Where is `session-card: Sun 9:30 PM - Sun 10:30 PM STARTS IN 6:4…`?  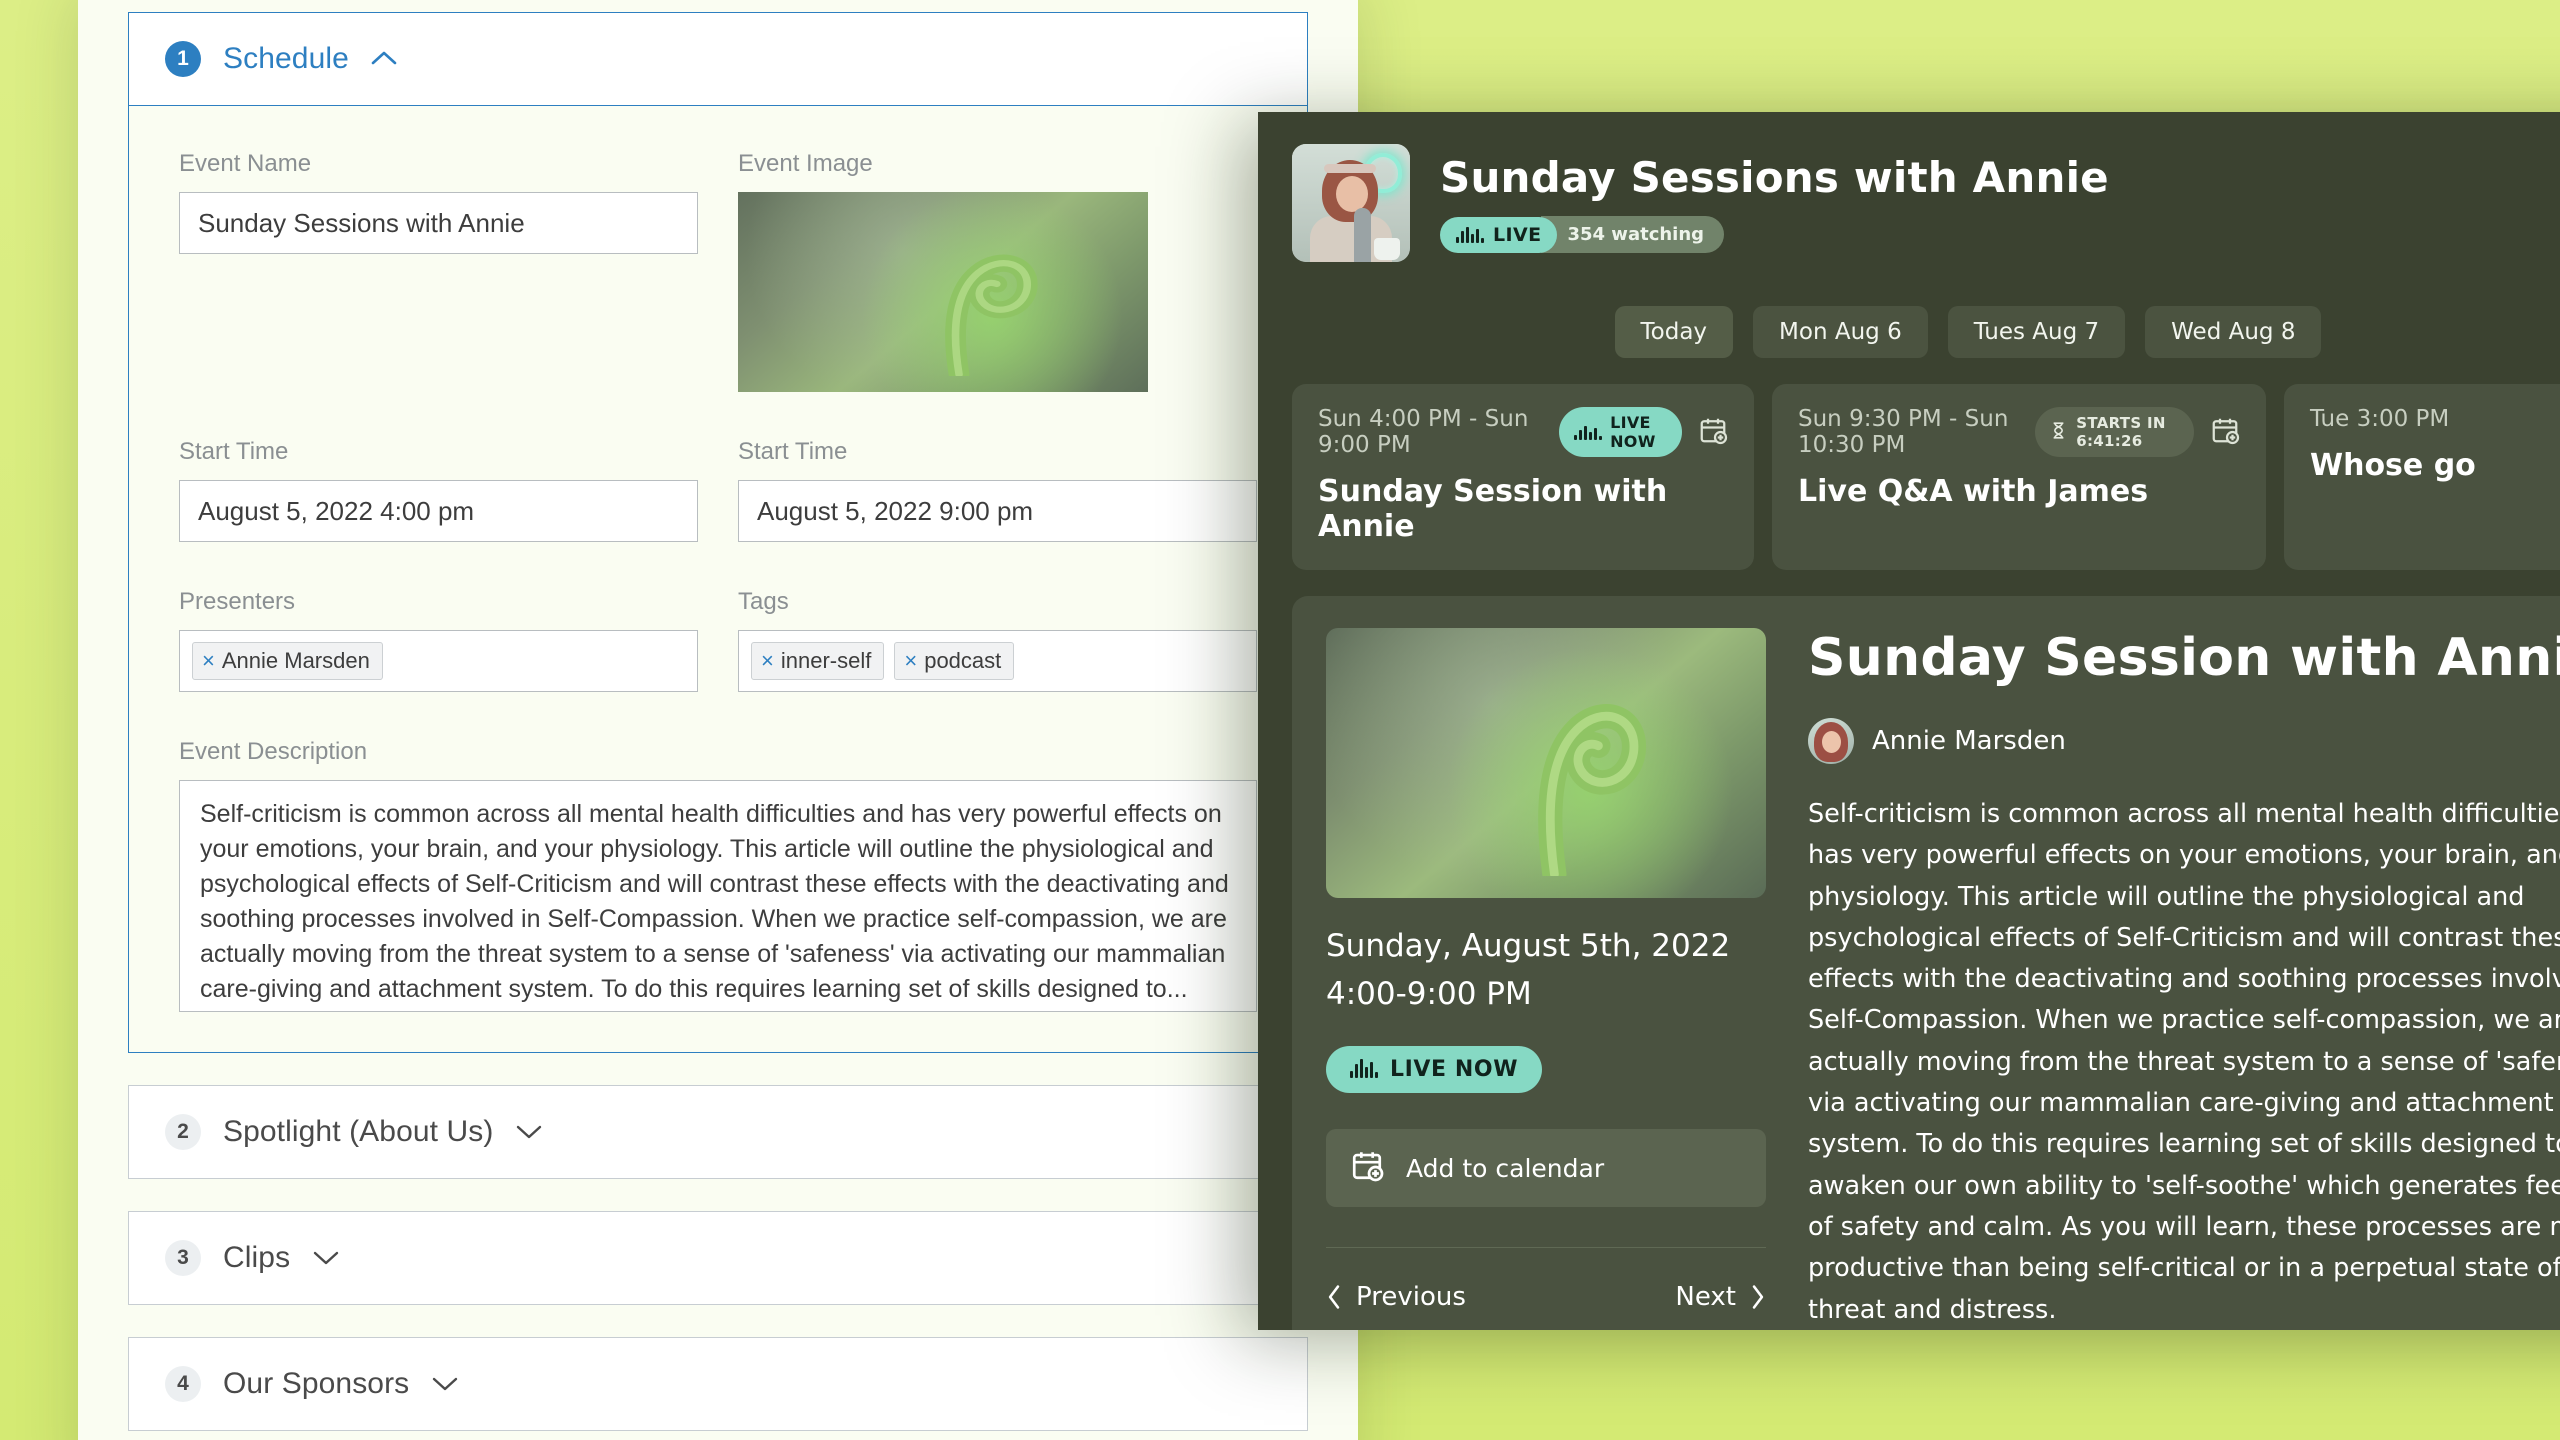
session-card: Sun 9:30 PM - Sun 10:30 PM STARTS IN 6:4… is located at coordinates (2019, 477).